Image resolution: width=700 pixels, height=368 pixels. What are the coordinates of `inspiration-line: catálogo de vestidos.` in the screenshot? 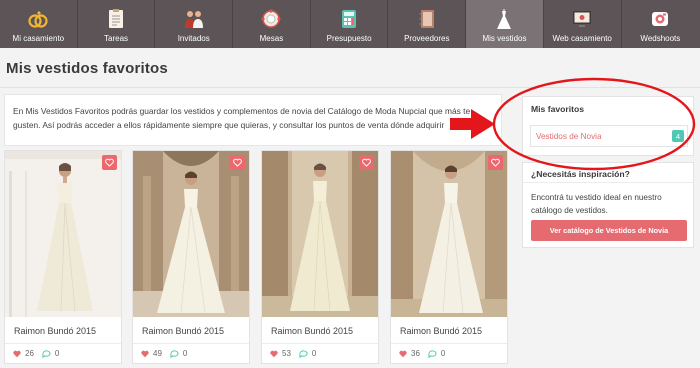 It's located at (569, 210).